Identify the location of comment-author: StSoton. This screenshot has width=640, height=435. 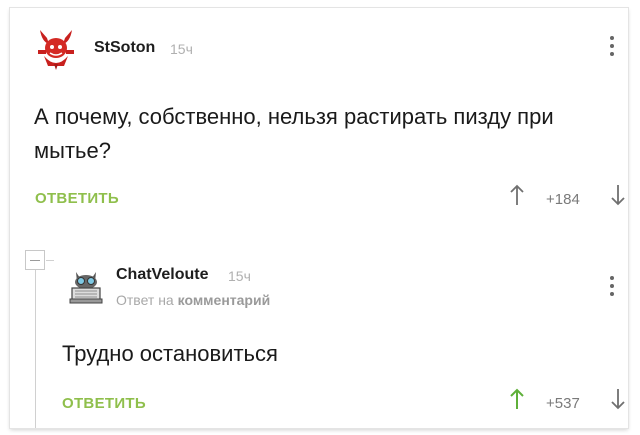
(124, 48).